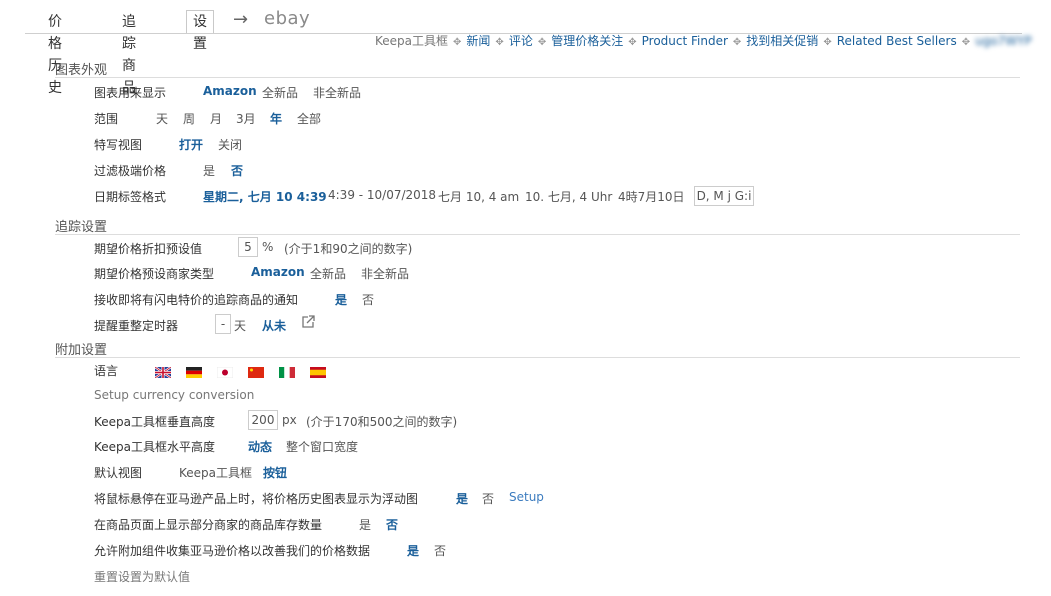 The image size is (1051, 596). Describe the element at coordinates (142, 576) in the screenshot. I see `reset-defaults-link: 重置设置为默认值` at that location.